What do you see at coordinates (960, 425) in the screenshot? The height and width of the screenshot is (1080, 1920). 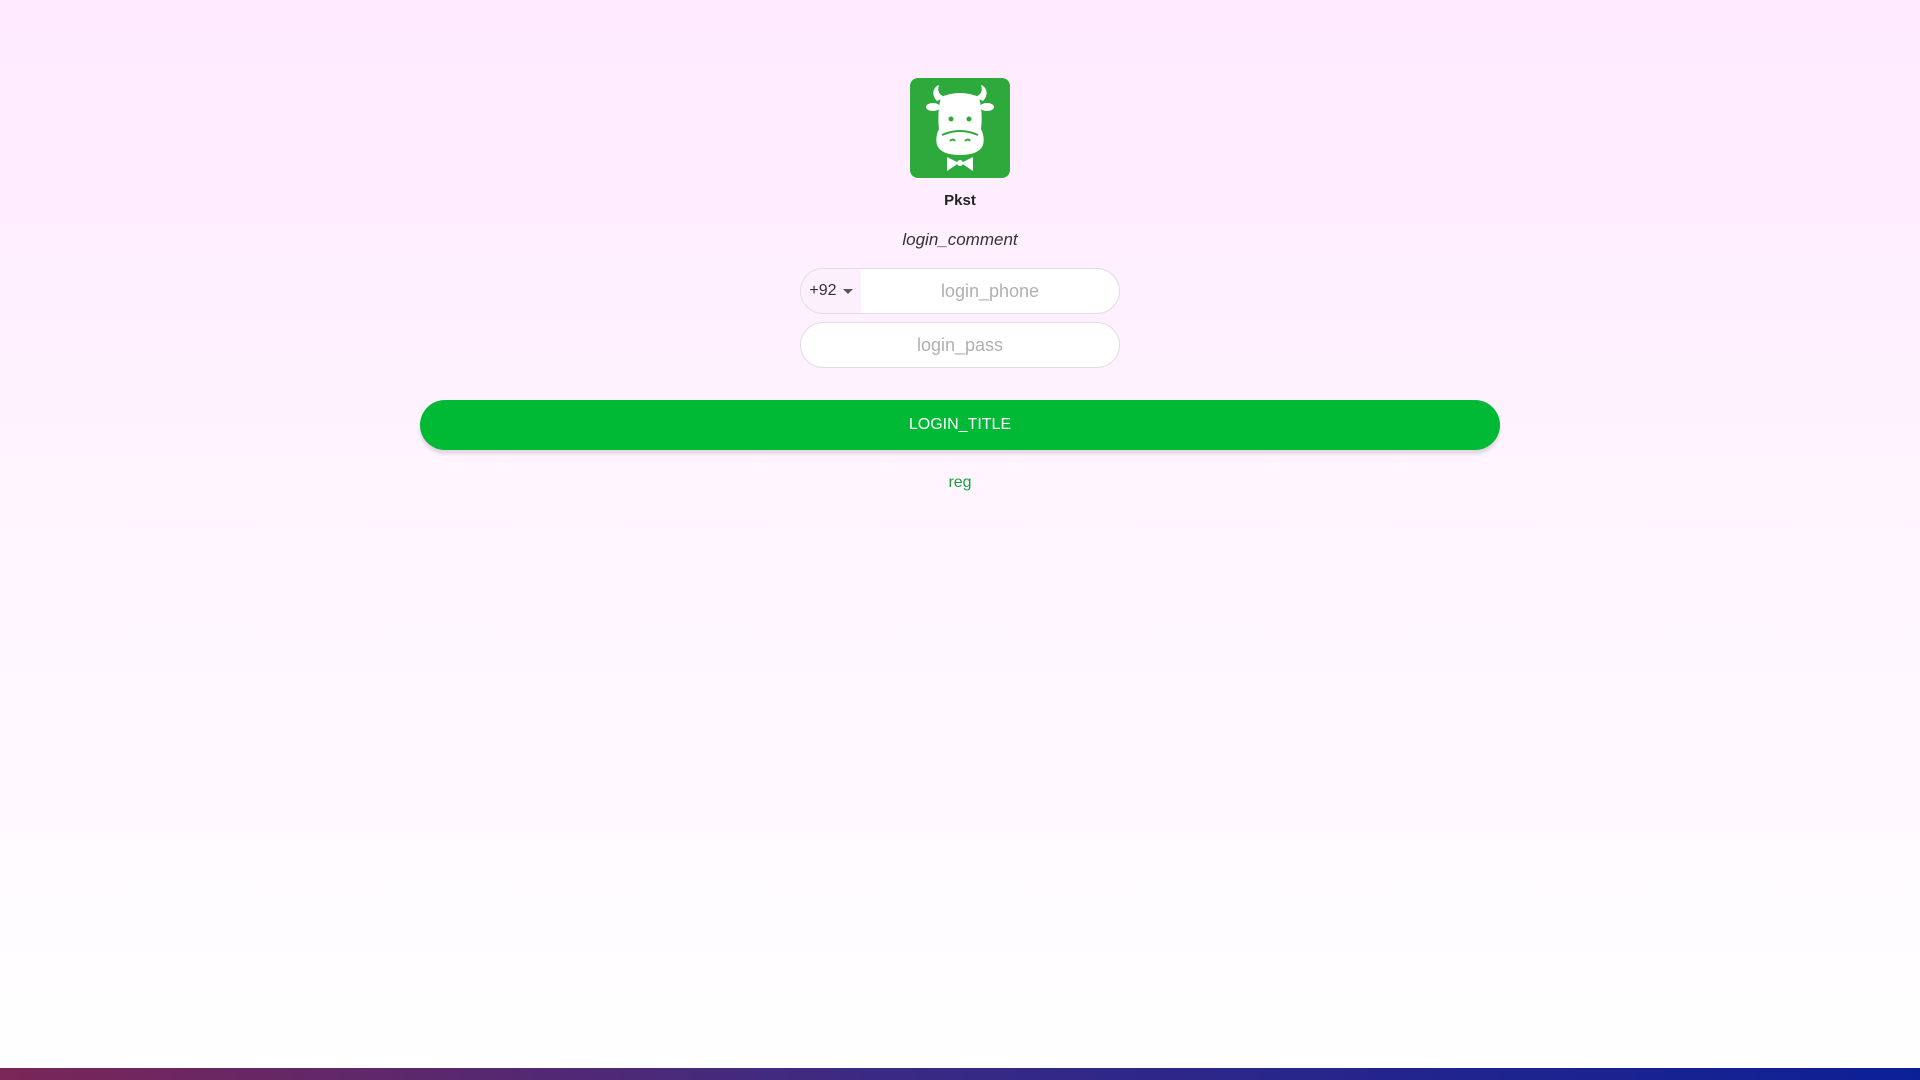 I see `login-button: LOGIN_TITLE` at bounding box center [960, 425].